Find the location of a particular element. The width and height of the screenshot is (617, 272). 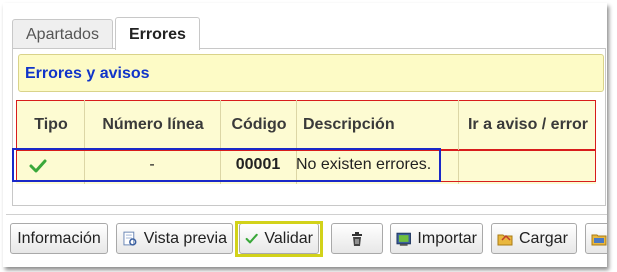

vista-previa-button-label: Vista previa is located at coordinates (185, 238).